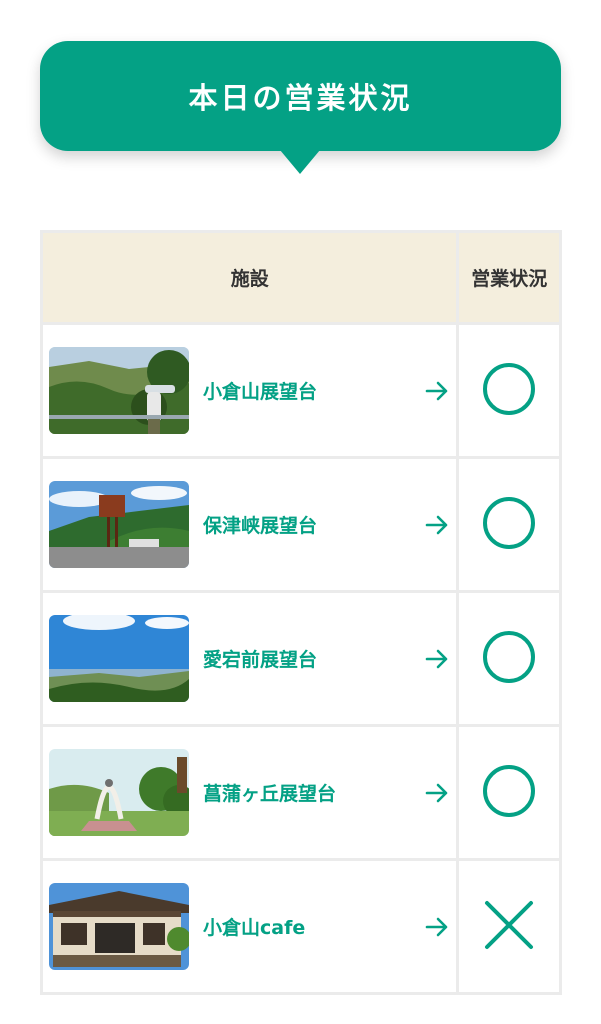 The width and height of the screenshot is (601, 1024). I want to click on facility-name: 小倉山展望台, so click(260, 392).